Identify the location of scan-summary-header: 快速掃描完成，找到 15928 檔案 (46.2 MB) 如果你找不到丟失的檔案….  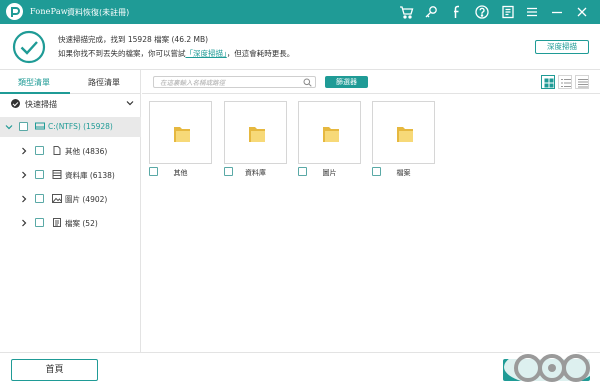
(300, 47).